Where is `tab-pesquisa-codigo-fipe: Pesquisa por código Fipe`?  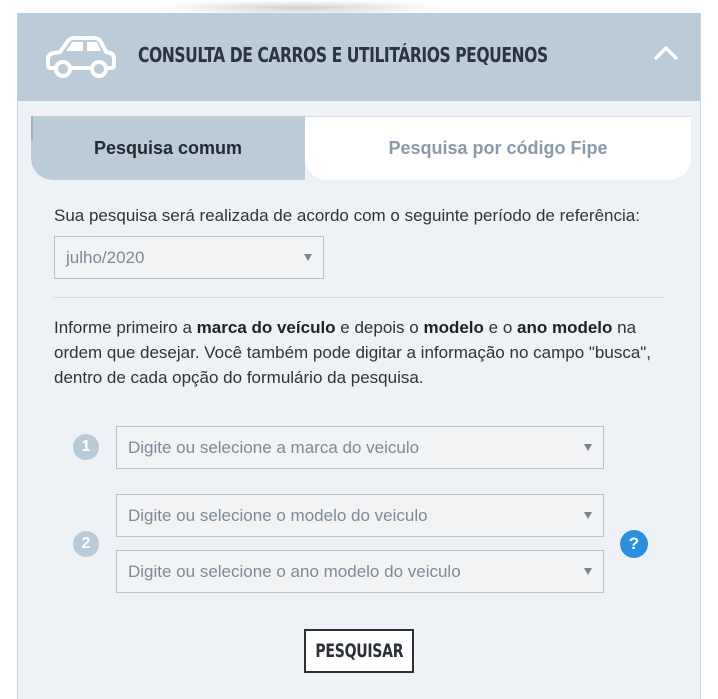 tab-pesquisa-codigo-fipe: Pesquisa por código Fipe is located at coordinates (498, 148).